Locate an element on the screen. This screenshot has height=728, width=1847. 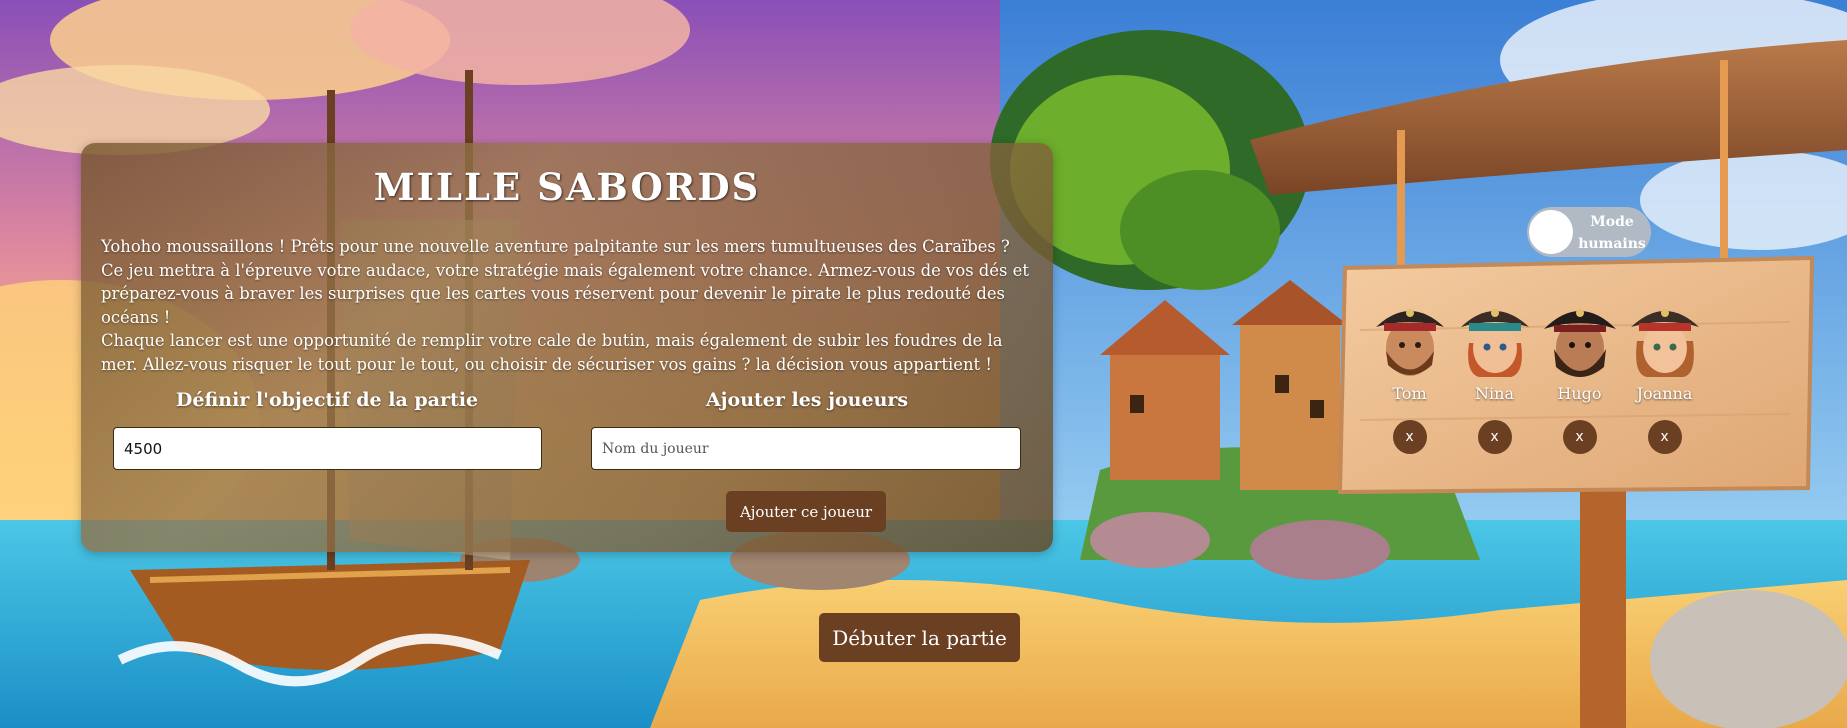
toggle-label: Mode humains is located at coordinates (1612, 233).